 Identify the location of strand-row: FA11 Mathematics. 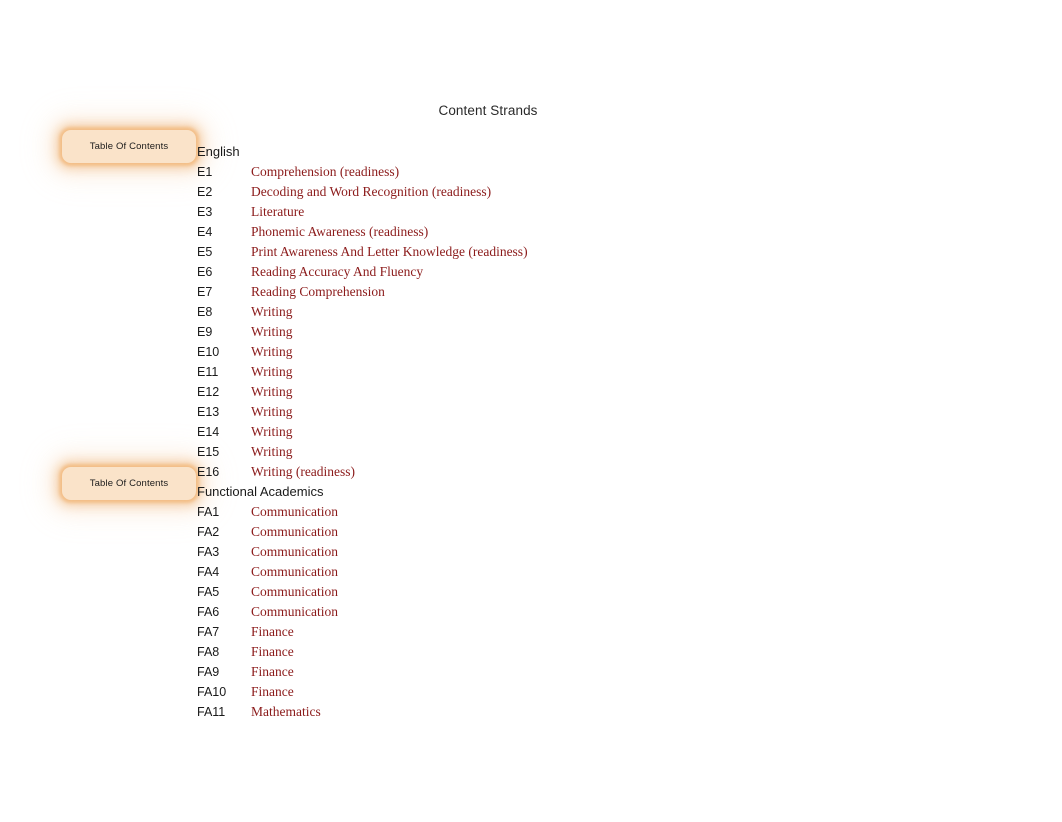
(577, 712).